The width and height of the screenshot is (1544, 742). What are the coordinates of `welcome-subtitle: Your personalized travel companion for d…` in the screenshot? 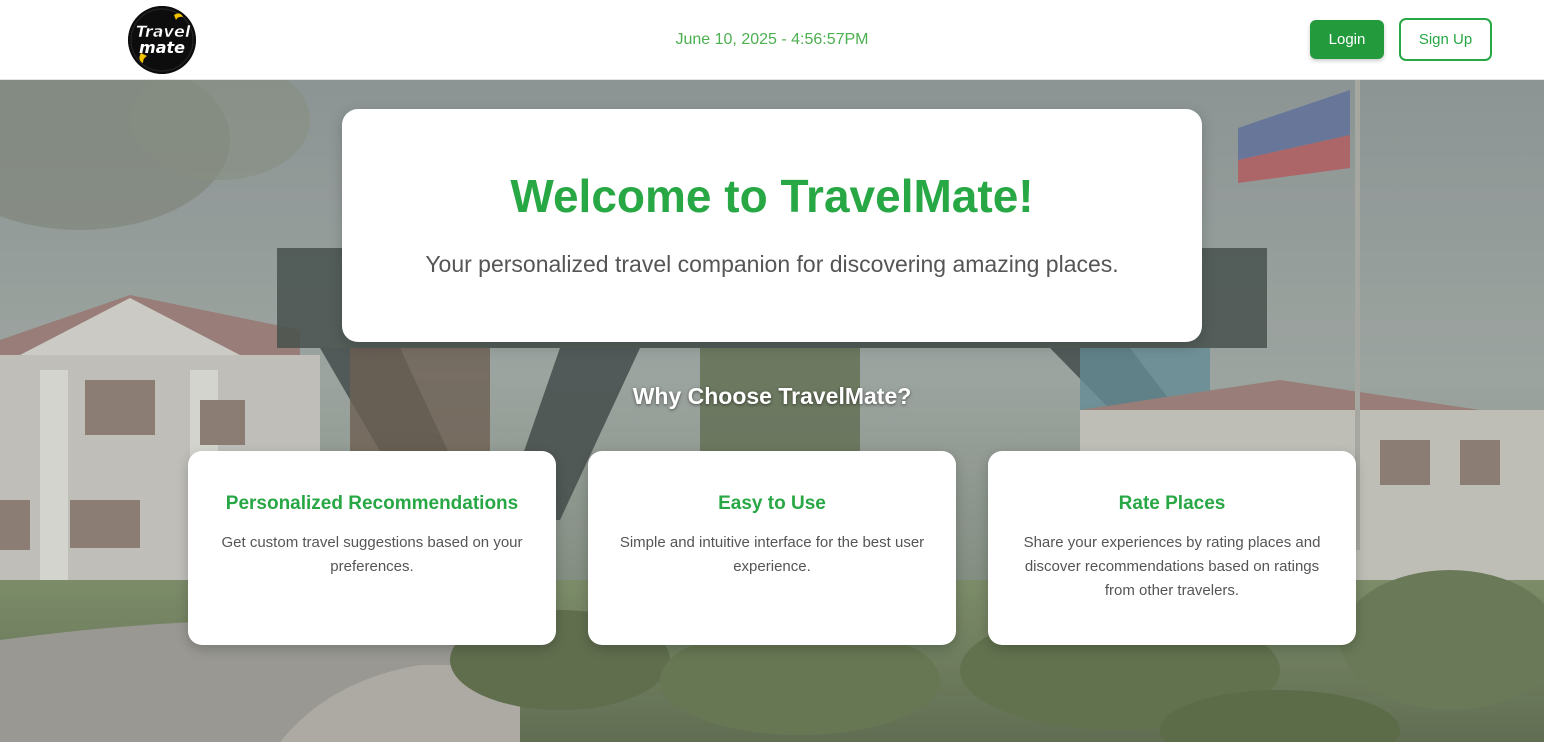 It's located at (772, 264).